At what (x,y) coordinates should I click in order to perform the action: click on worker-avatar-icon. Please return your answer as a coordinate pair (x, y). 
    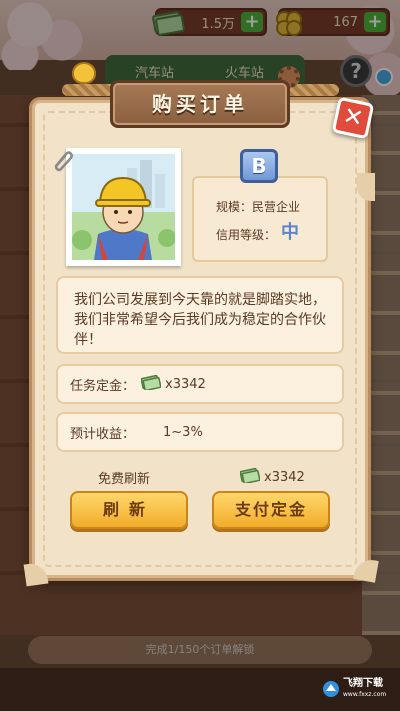
    Looking at the image, I should click on (123, 207).